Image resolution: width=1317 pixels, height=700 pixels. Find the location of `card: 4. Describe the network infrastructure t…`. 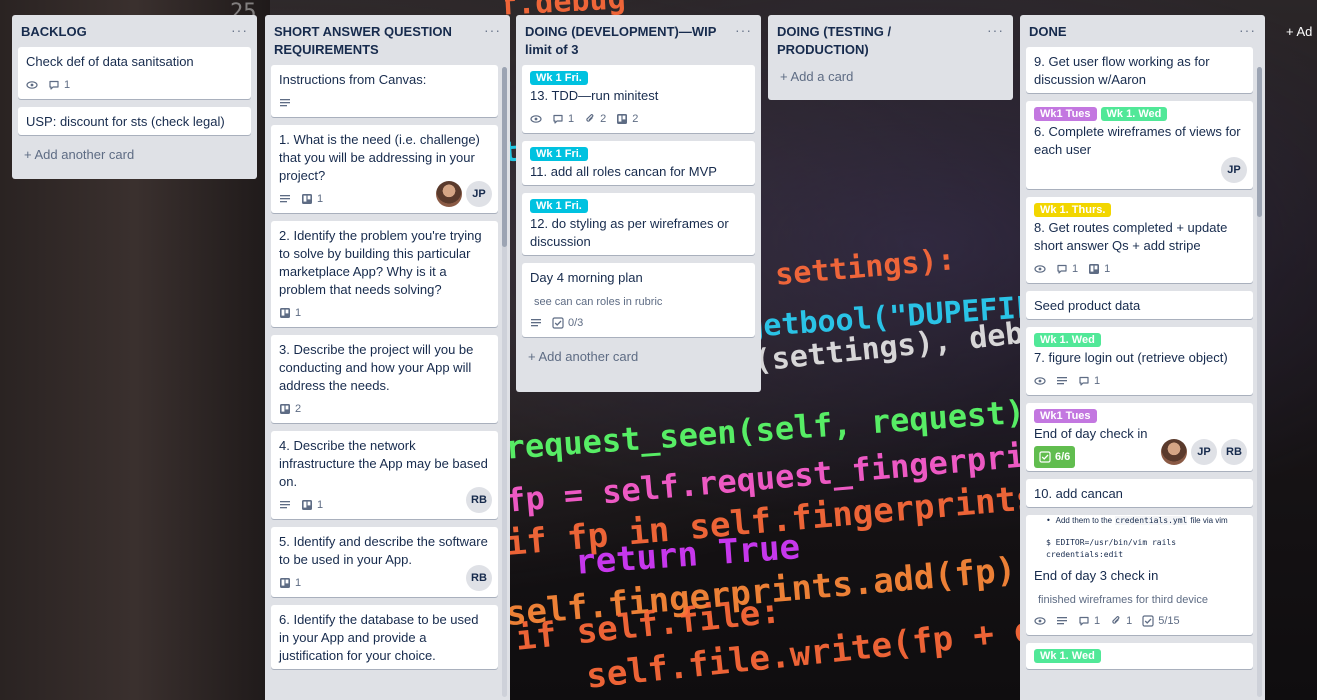

card: 4. Describe the network infrastructure t… is located at coordinates (384, 475).